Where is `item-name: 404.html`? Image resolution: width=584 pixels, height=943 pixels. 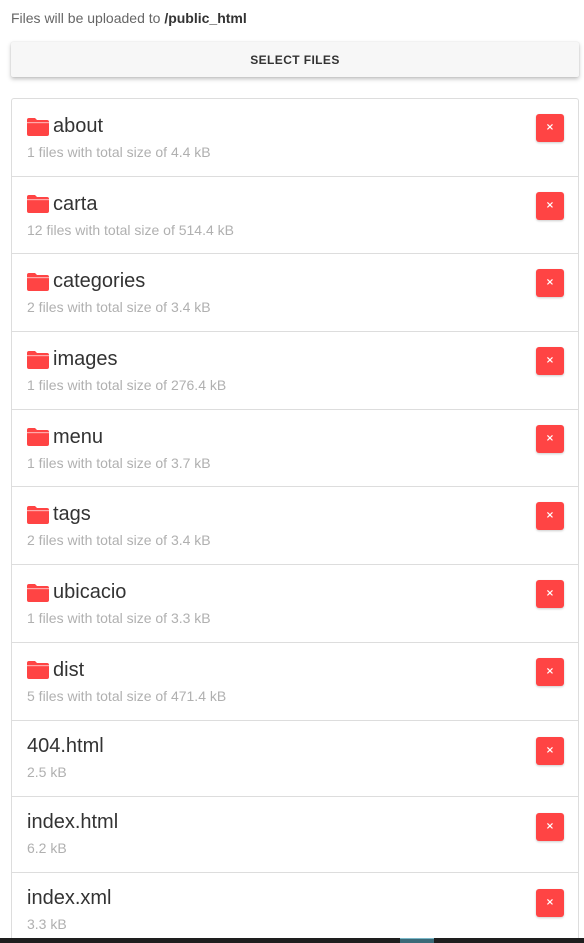
item-name: 404.html is located at coordinates (65, 745).